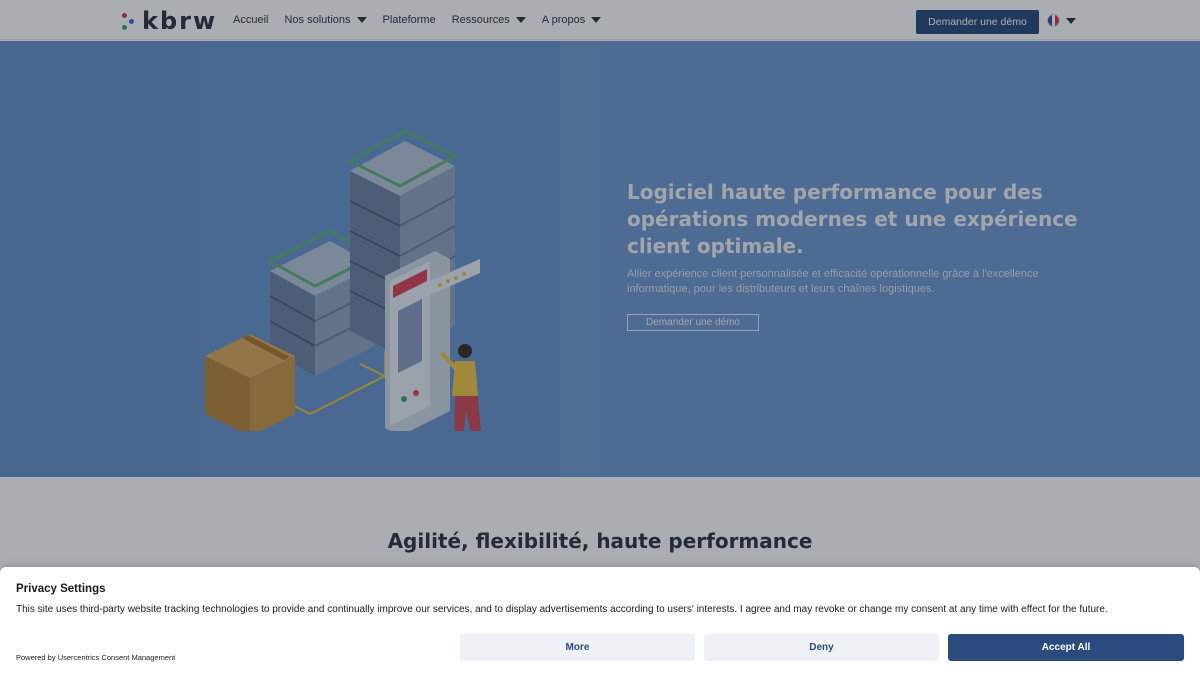  Describe the element at coordinates (577, 647) in the screenshot. I see `more-button: More` at that location.